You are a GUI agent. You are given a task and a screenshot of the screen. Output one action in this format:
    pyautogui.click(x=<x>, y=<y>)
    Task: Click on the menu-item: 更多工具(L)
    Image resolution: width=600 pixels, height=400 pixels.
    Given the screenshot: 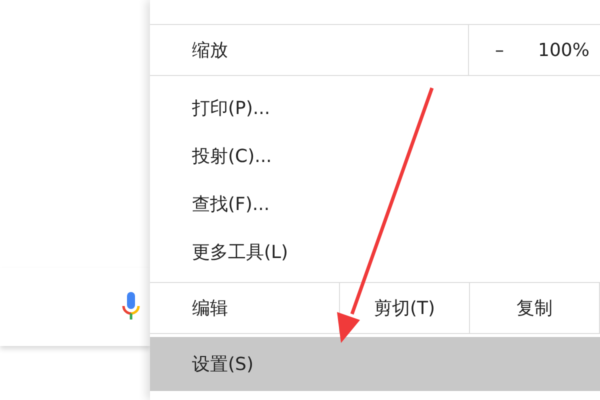 What is the action you would take?
    pyautogui.click(x=375, y=252)
    